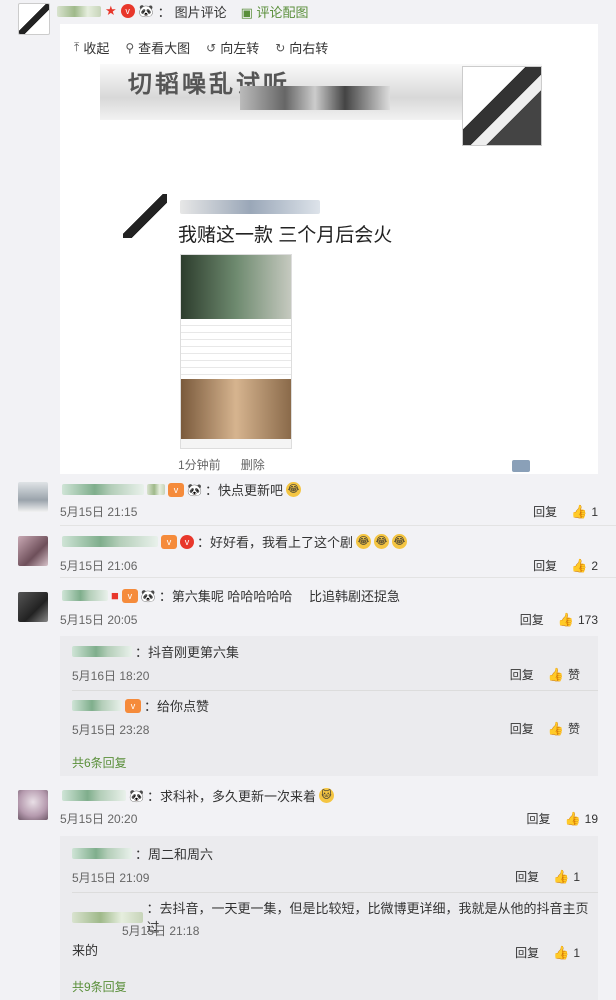 The height and width of the screenshot is (1000, 616). I want to click on rotate-right-button: ↻ 向右转, so click(301, 47).